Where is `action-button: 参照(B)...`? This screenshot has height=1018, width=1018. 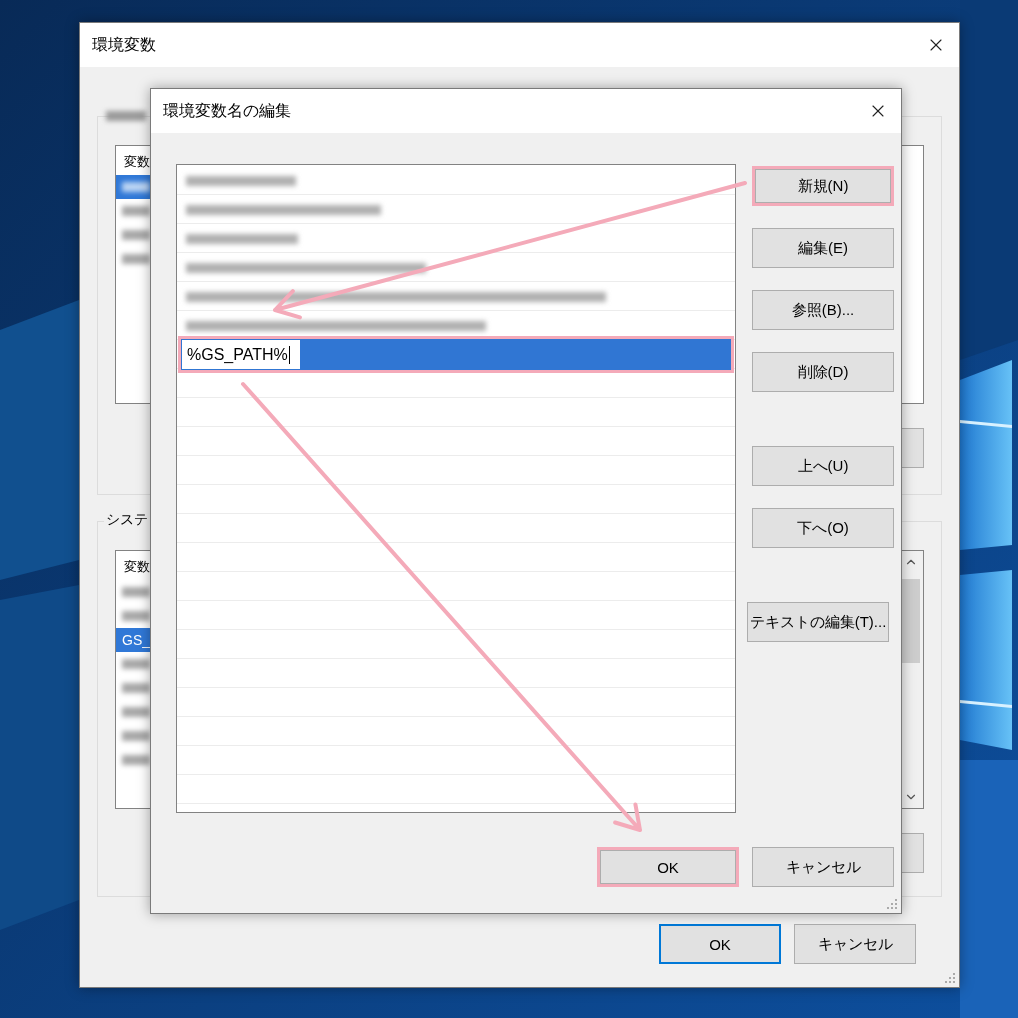 action-button: 参照(B)... is located at coordinates (823, 310).